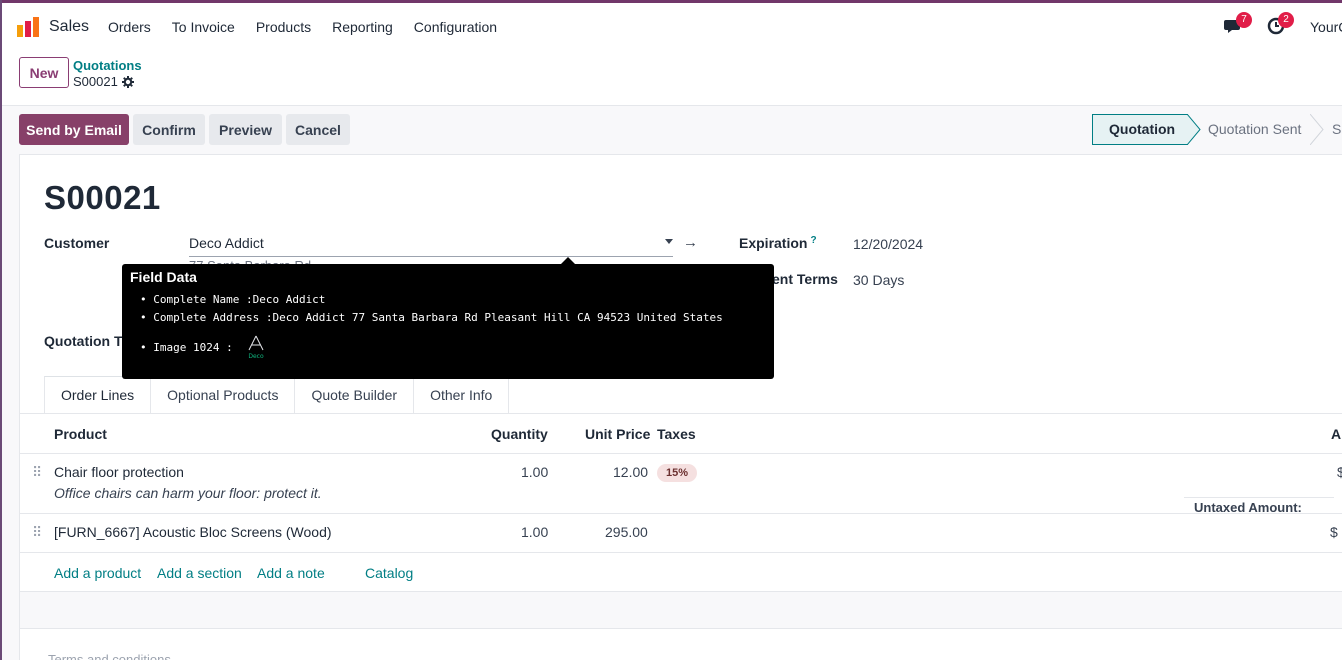  What do you see at coordinates (1336, 532) in the screenshot?
I see `row-amount: $ 2` at bounding box center [1336, 532].